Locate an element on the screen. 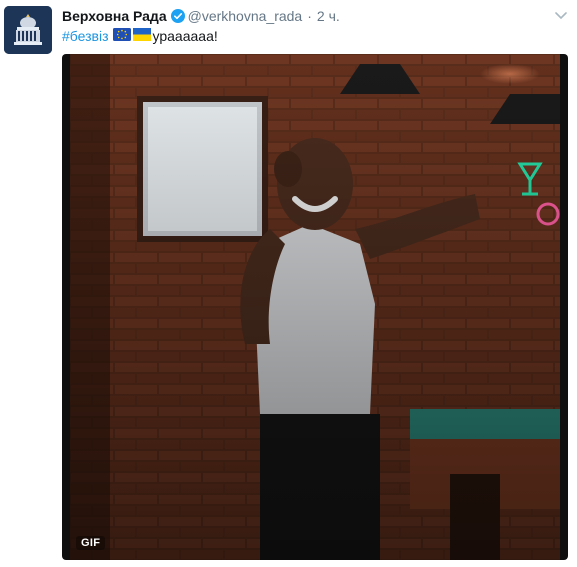 This screenshot has height=567, width=577. tweet-text: #безвіз ураааааа! is located at coordinates (314, 36).